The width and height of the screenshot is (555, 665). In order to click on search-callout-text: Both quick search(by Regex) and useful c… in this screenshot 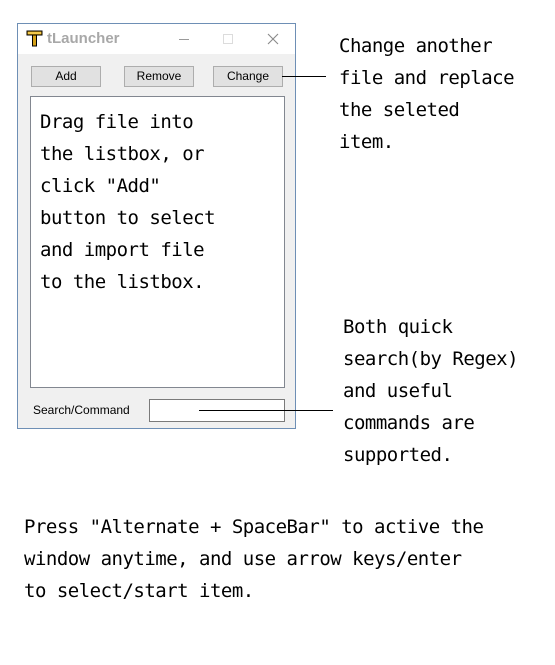, I will do `click(431, 391)`.